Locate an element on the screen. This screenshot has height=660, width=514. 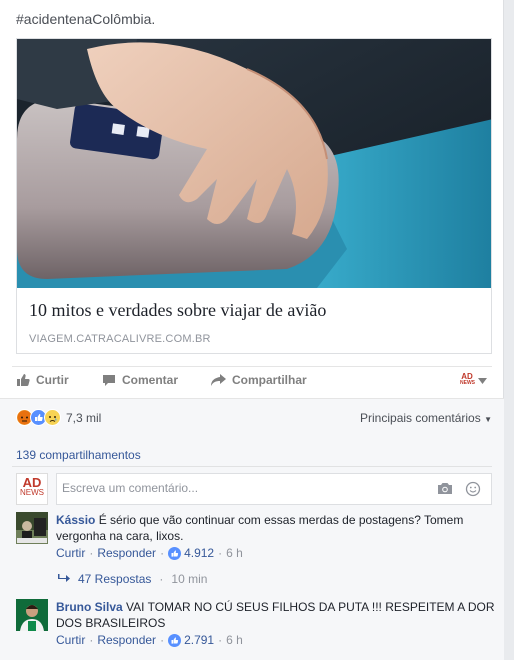
share-button: Compartilhar is located at coordinates (259, 380).